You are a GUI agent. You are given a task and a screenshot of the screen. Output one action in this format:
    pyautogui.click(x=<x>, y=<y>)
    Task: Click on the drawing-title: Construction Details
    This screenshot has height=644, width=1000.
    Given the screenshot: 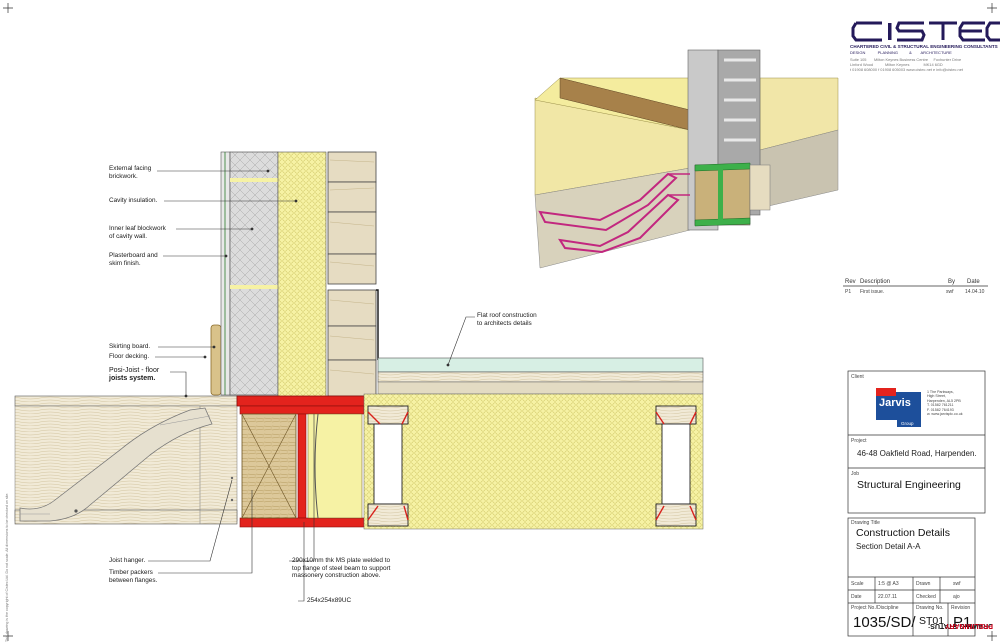 What is the action you would take?
    pyautogui.click(x=903, y=533)
    